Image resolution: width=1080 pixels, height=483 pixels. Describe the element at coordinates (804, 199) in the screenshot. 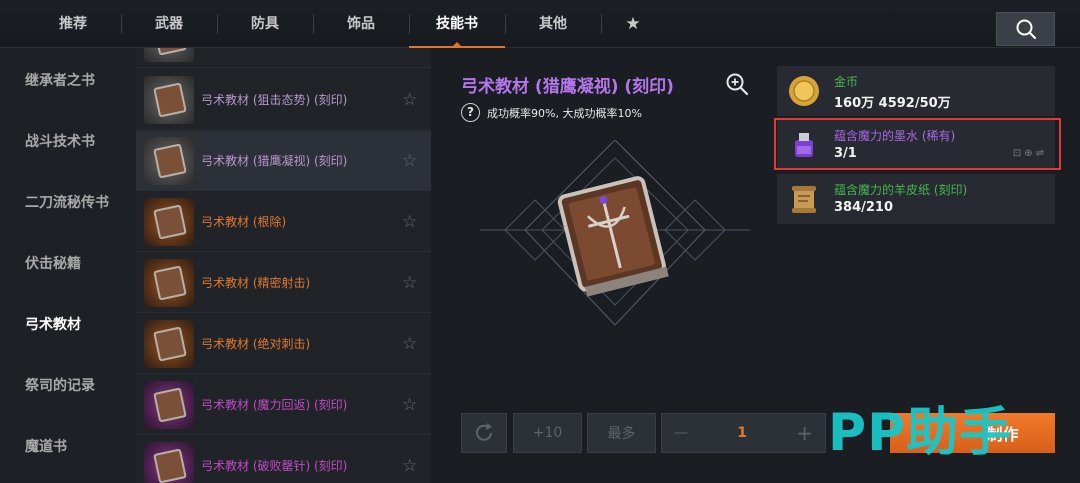

I see `parchment-icon` at that location.